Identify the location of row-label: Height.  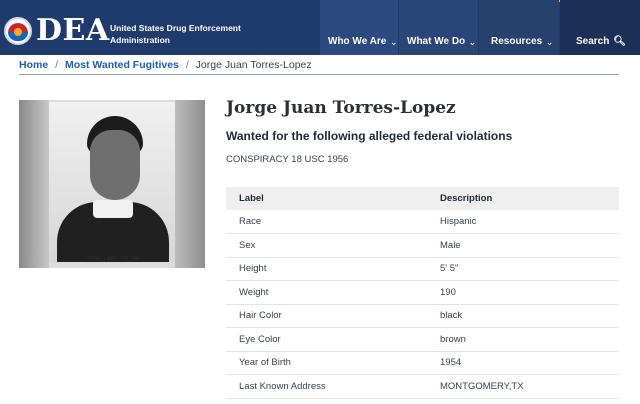
(326, 269).